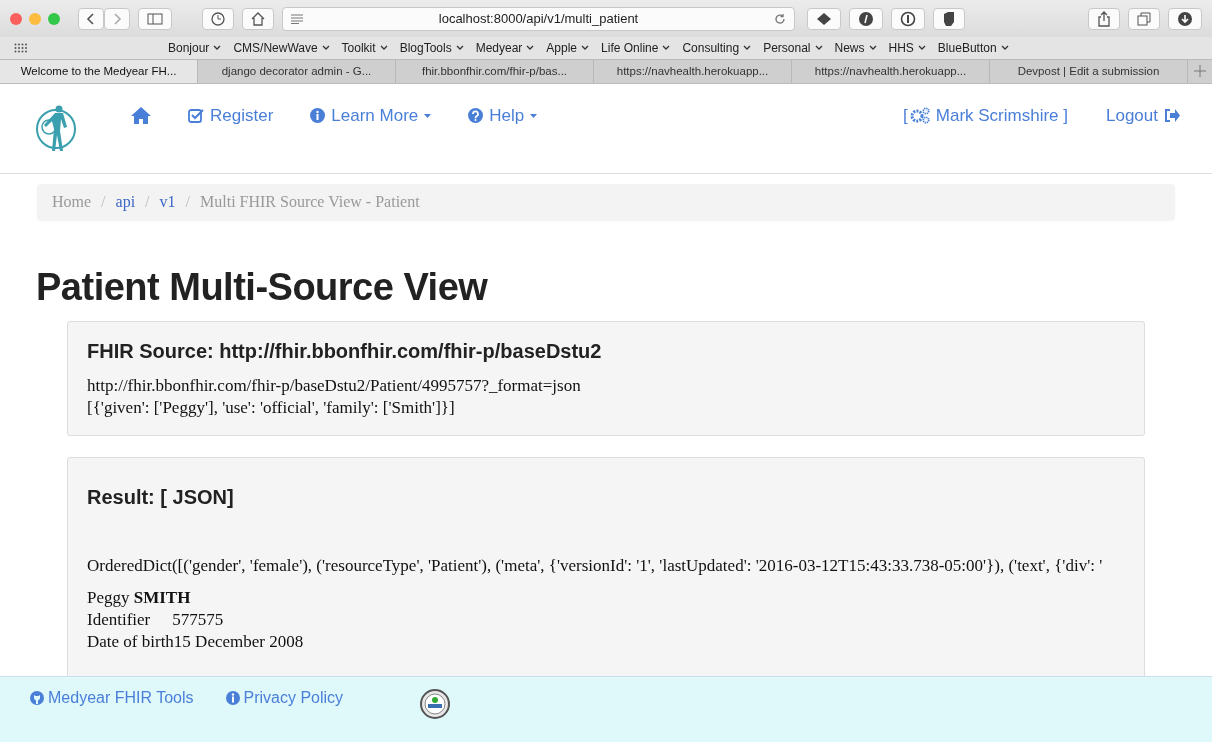 This screenshot has height=742, width=1212. I want to click on checkbox-icon, so click(196, 115).